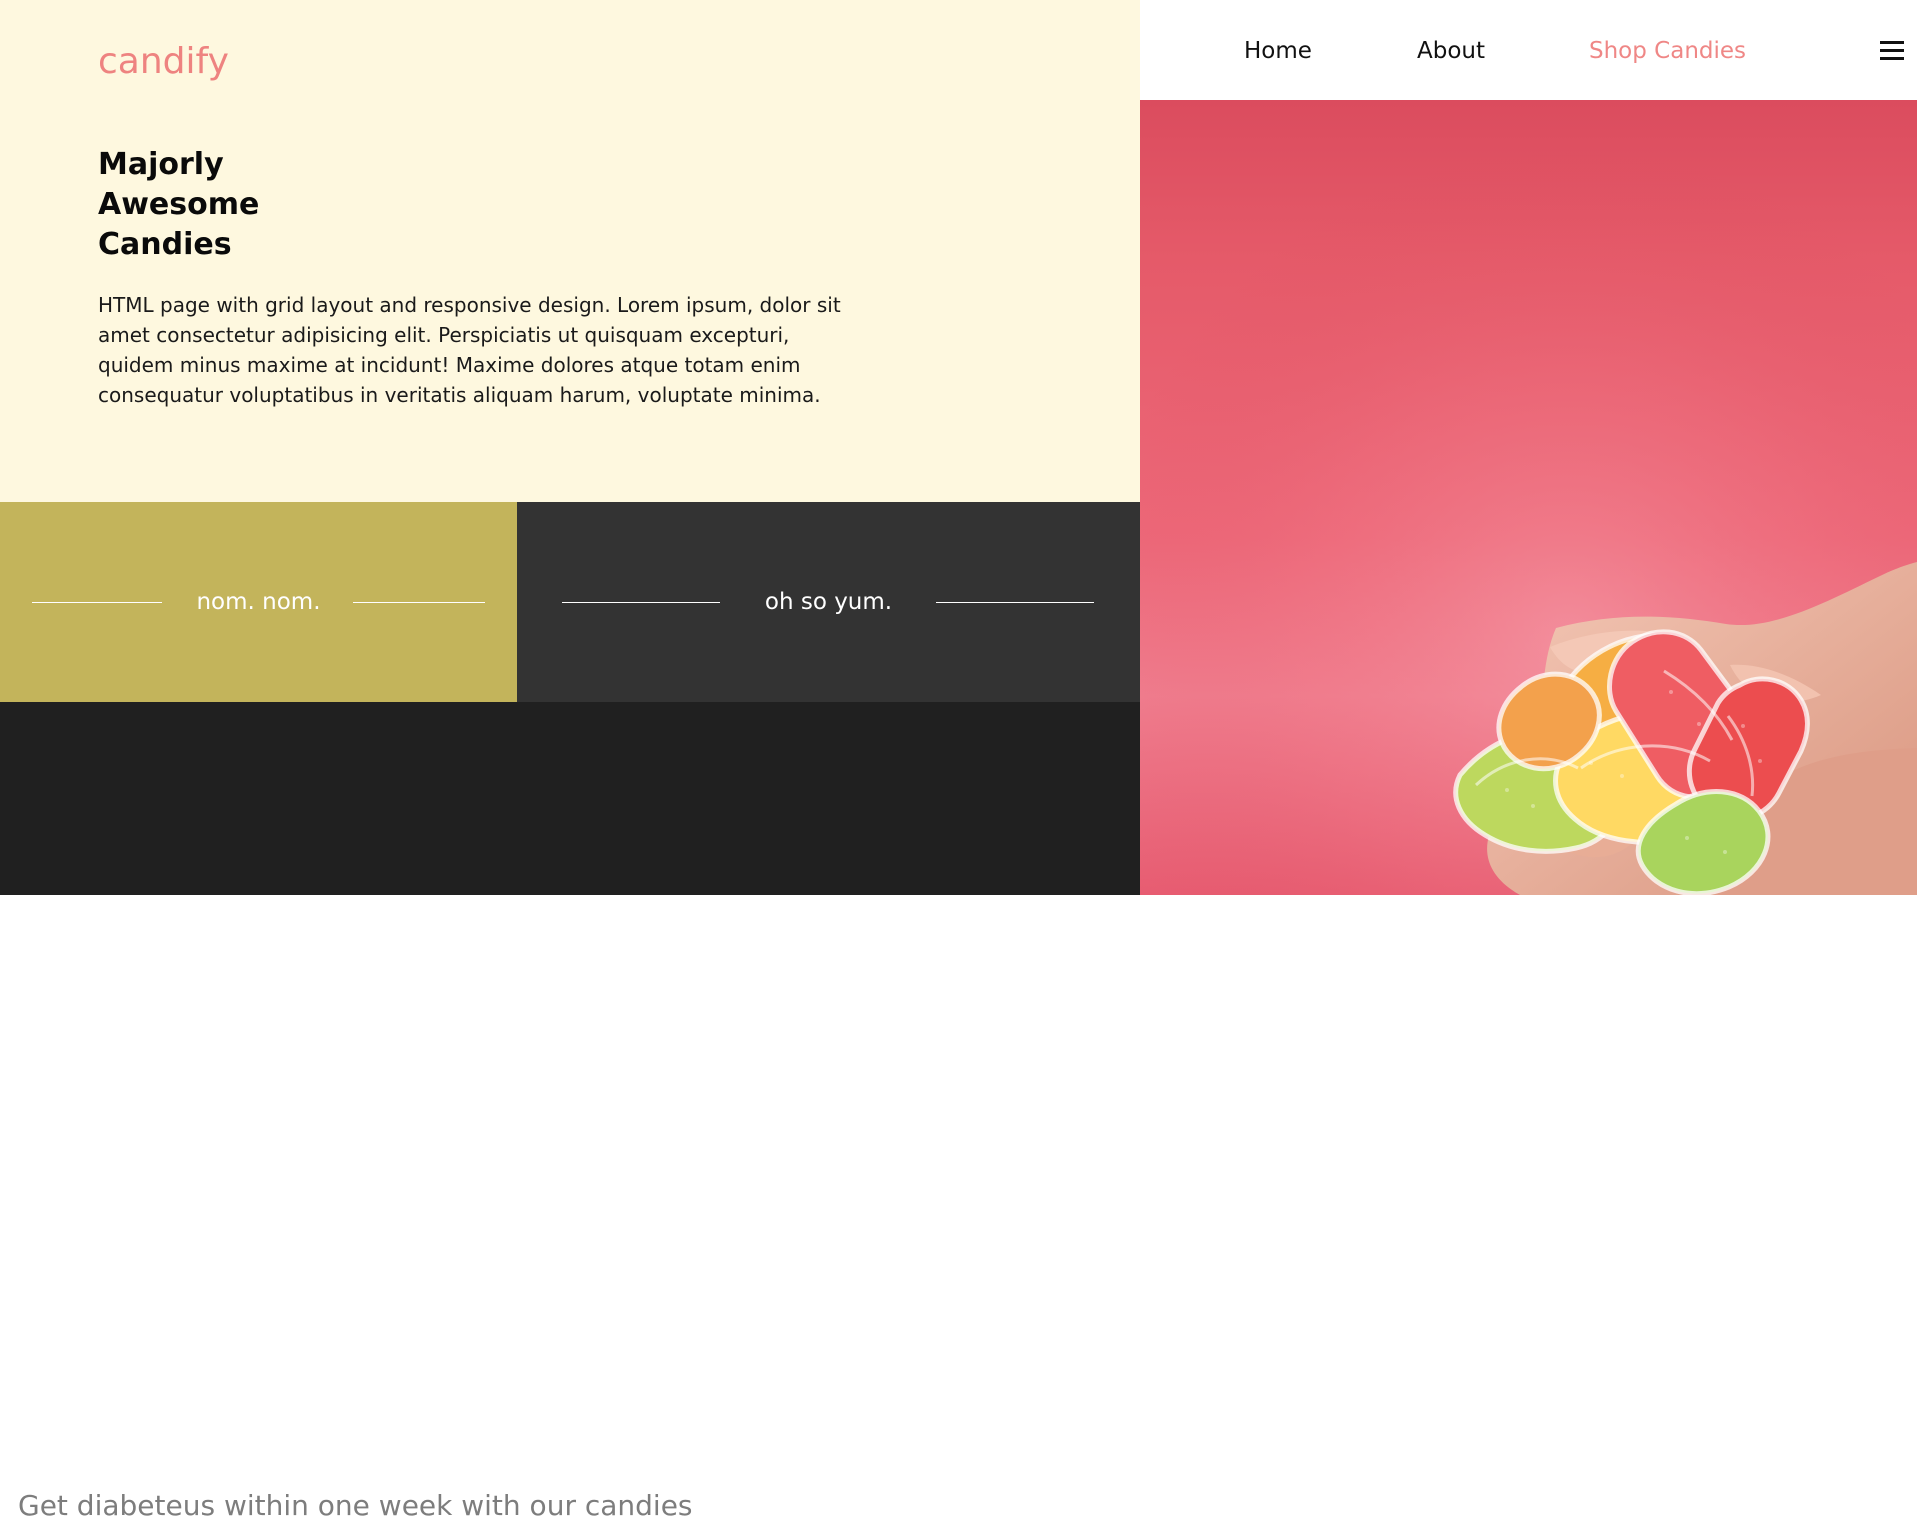 Image resolution: width=1917 pixels, height=1526 pixels. I want to click on nom-nom-band: nom. nom., so click(258, 602).